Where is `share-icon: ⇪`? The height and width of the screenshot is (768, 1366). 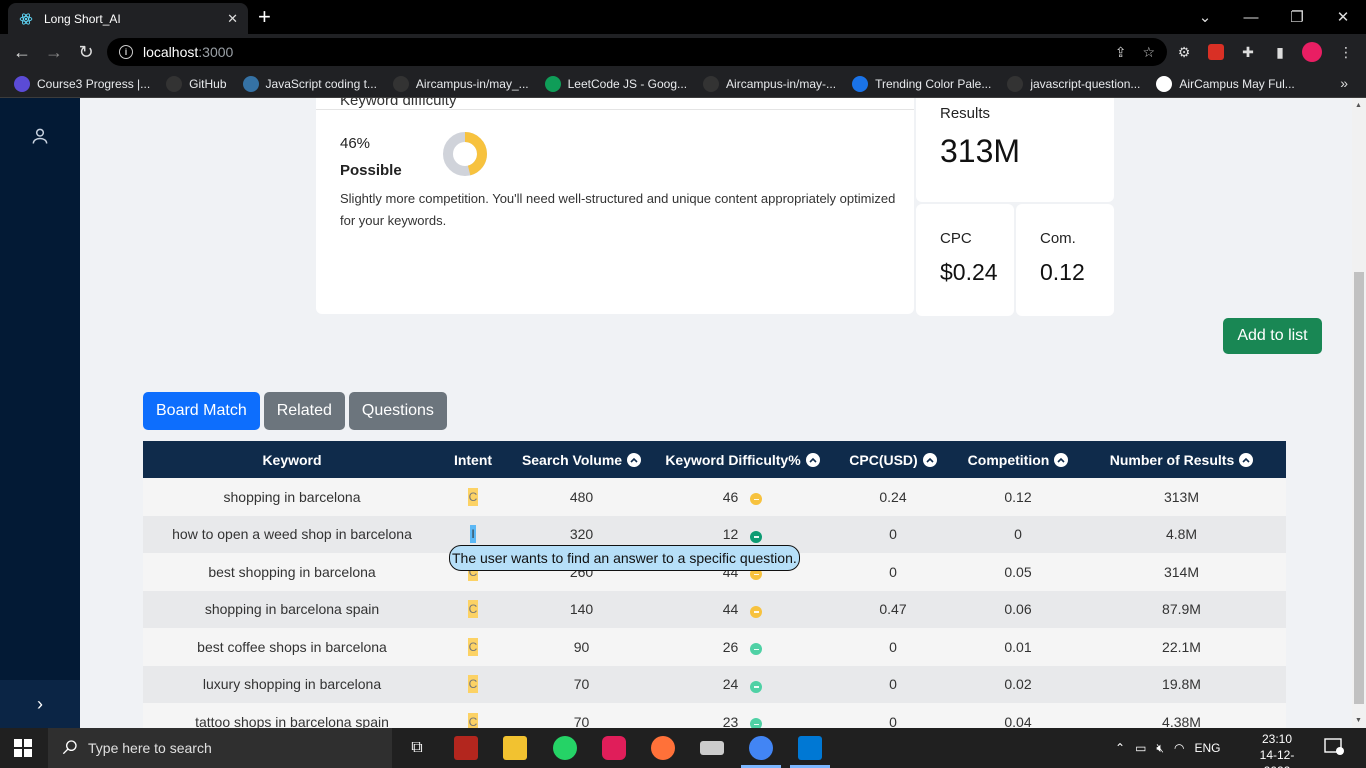 share-icon: ⇪ is located at coordinates (1121, 52).